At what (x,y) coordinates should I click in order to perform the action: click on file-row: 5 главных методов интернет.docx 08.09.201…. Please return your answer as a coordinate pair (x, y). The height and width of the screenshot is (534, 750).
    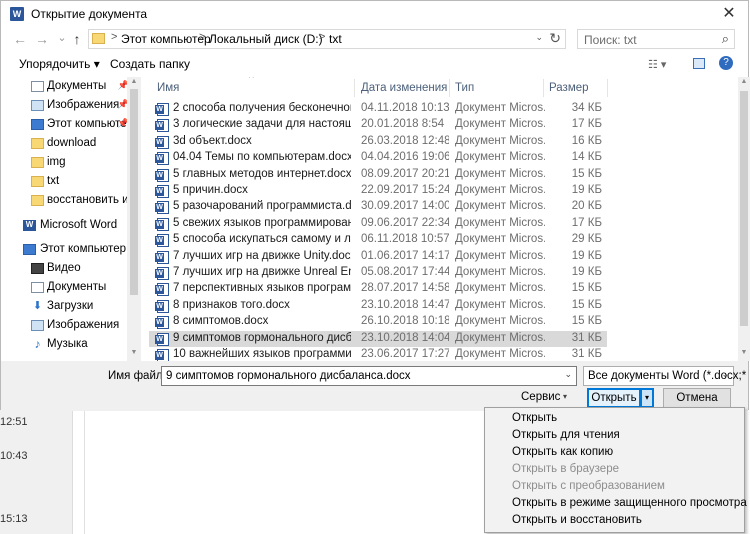
    Looking at the image, I should click on (378, 175).